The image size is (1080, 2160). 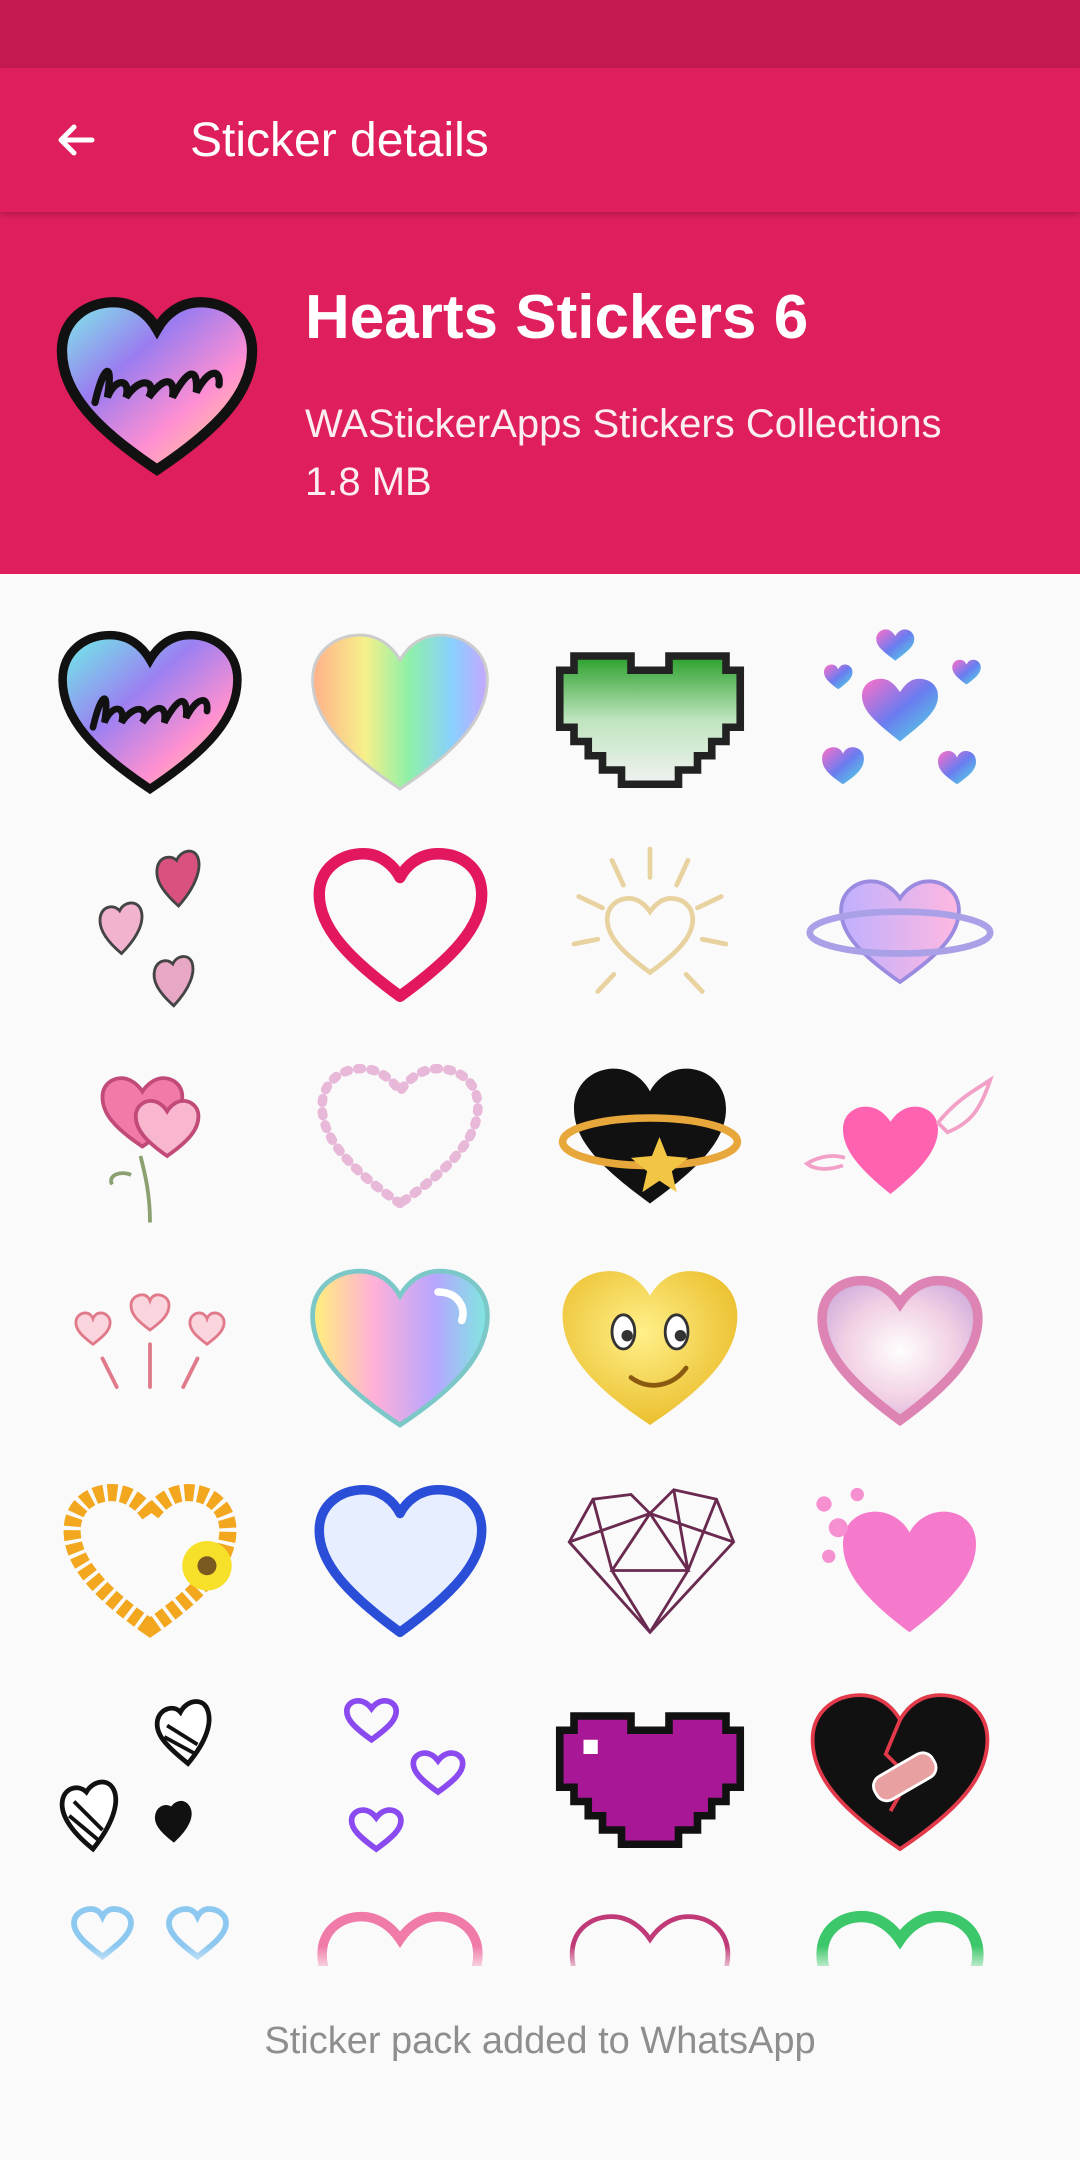 I want to click on sticker-scribble-hearts, so click(x=150, y=1773).